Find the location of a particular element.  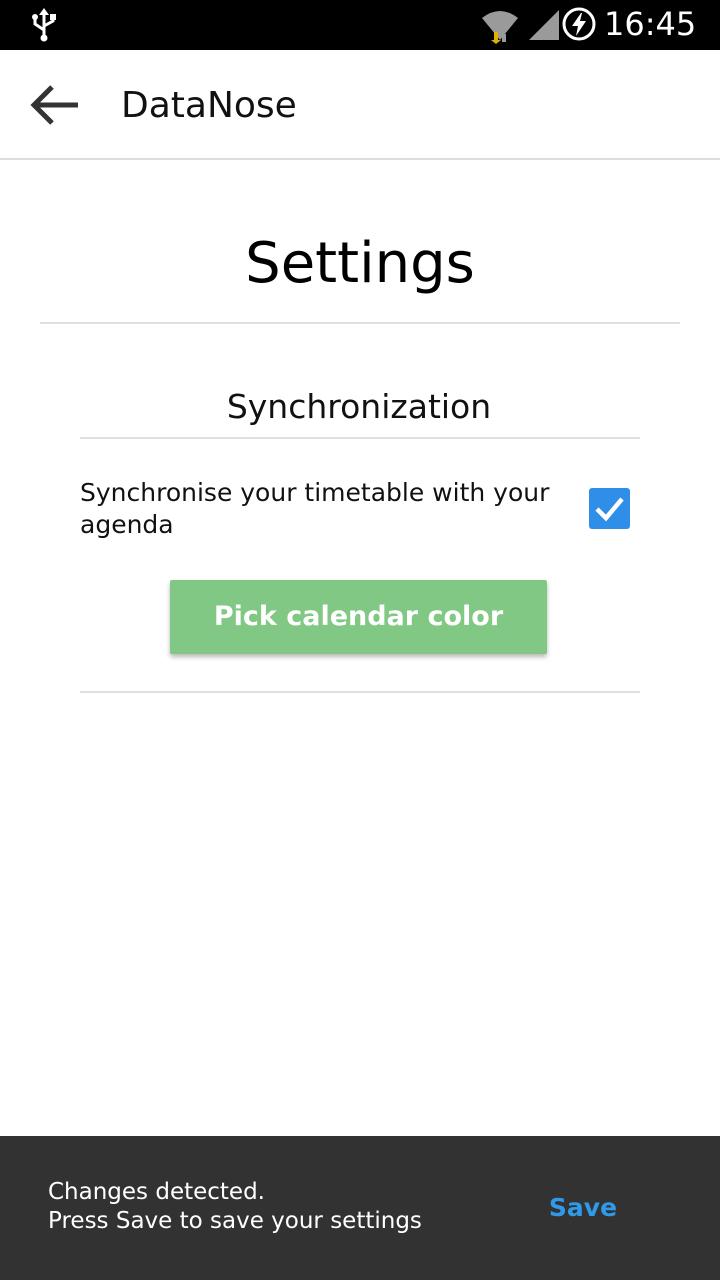

page-title: Settings is located at coordinates (360, 263).